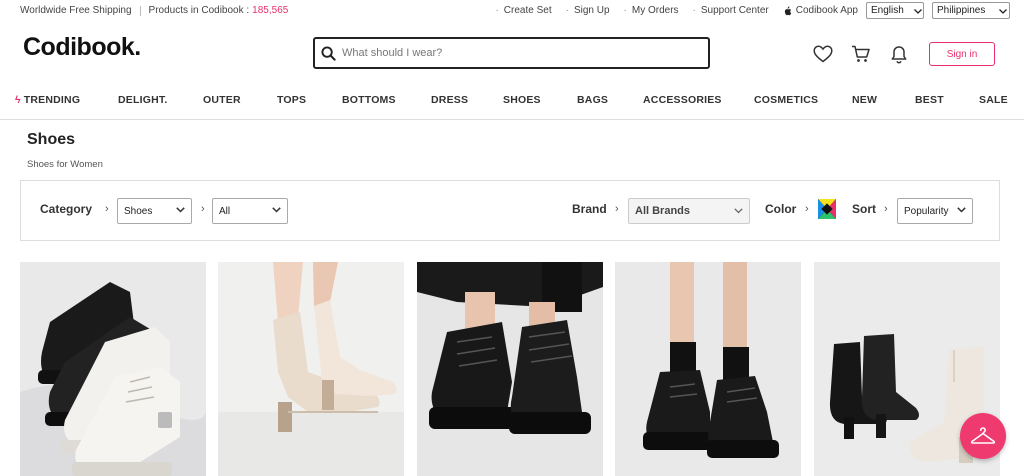 The image size is (1024, 476). What do you see at coordinates (827, 209) in the screenshot?
I see `color-picker-icon` at bounding box center [827, 209].